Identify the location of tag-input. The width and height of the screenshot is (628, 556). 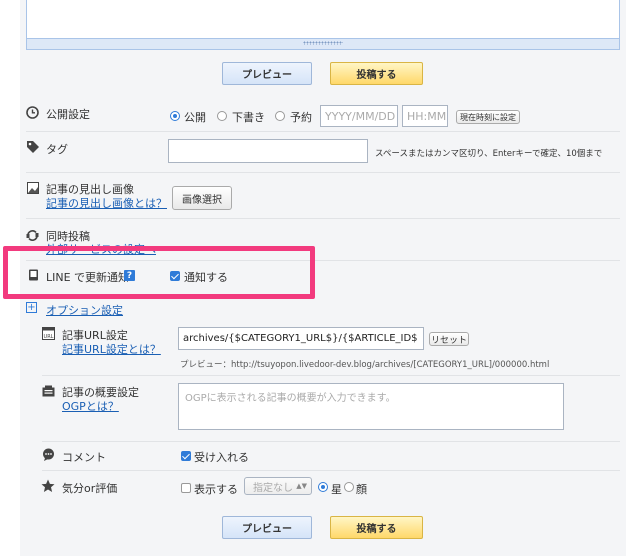
(268, 151).